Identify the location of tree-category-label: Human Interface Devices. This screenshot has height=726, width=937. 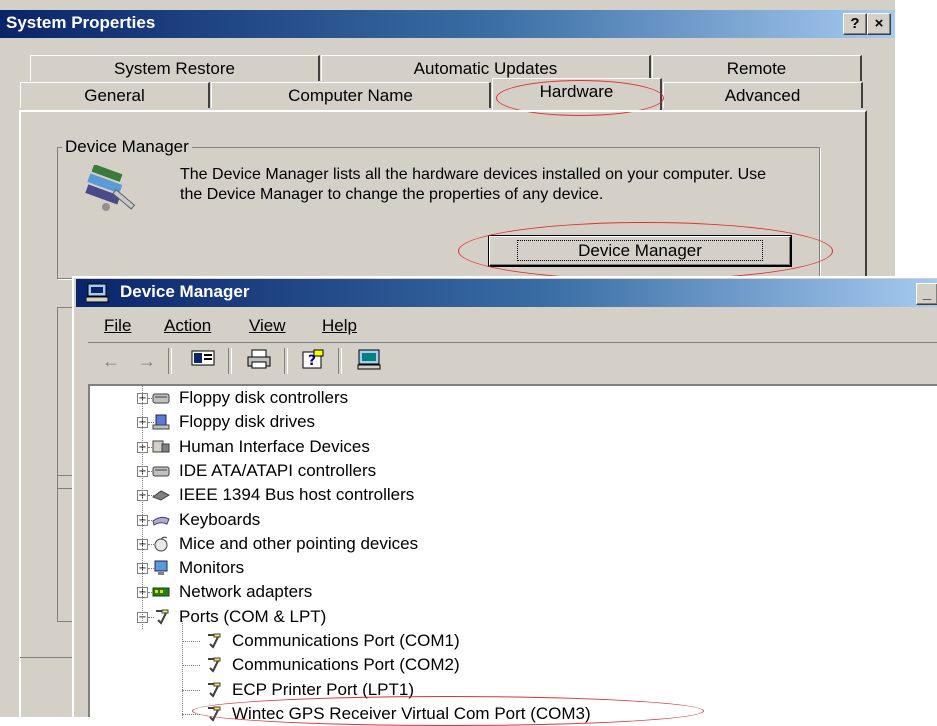
(274, 446).